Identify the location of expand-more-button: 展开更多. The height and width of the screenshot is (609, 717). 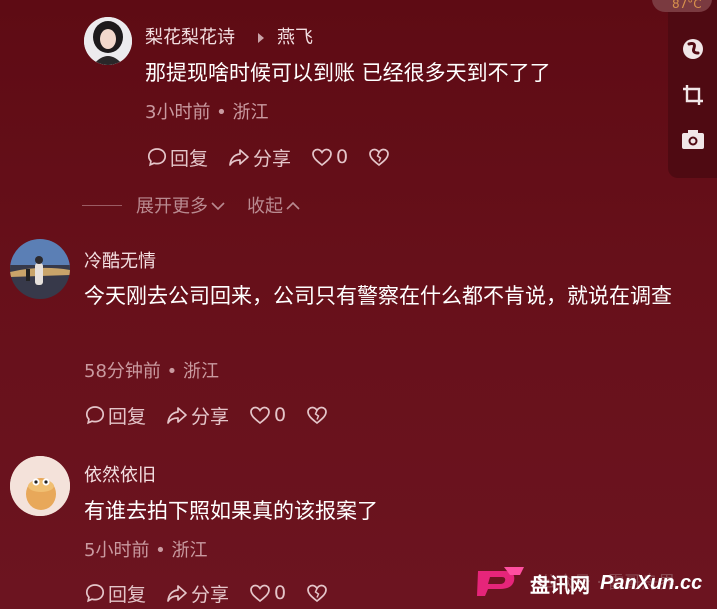
(180, 205).